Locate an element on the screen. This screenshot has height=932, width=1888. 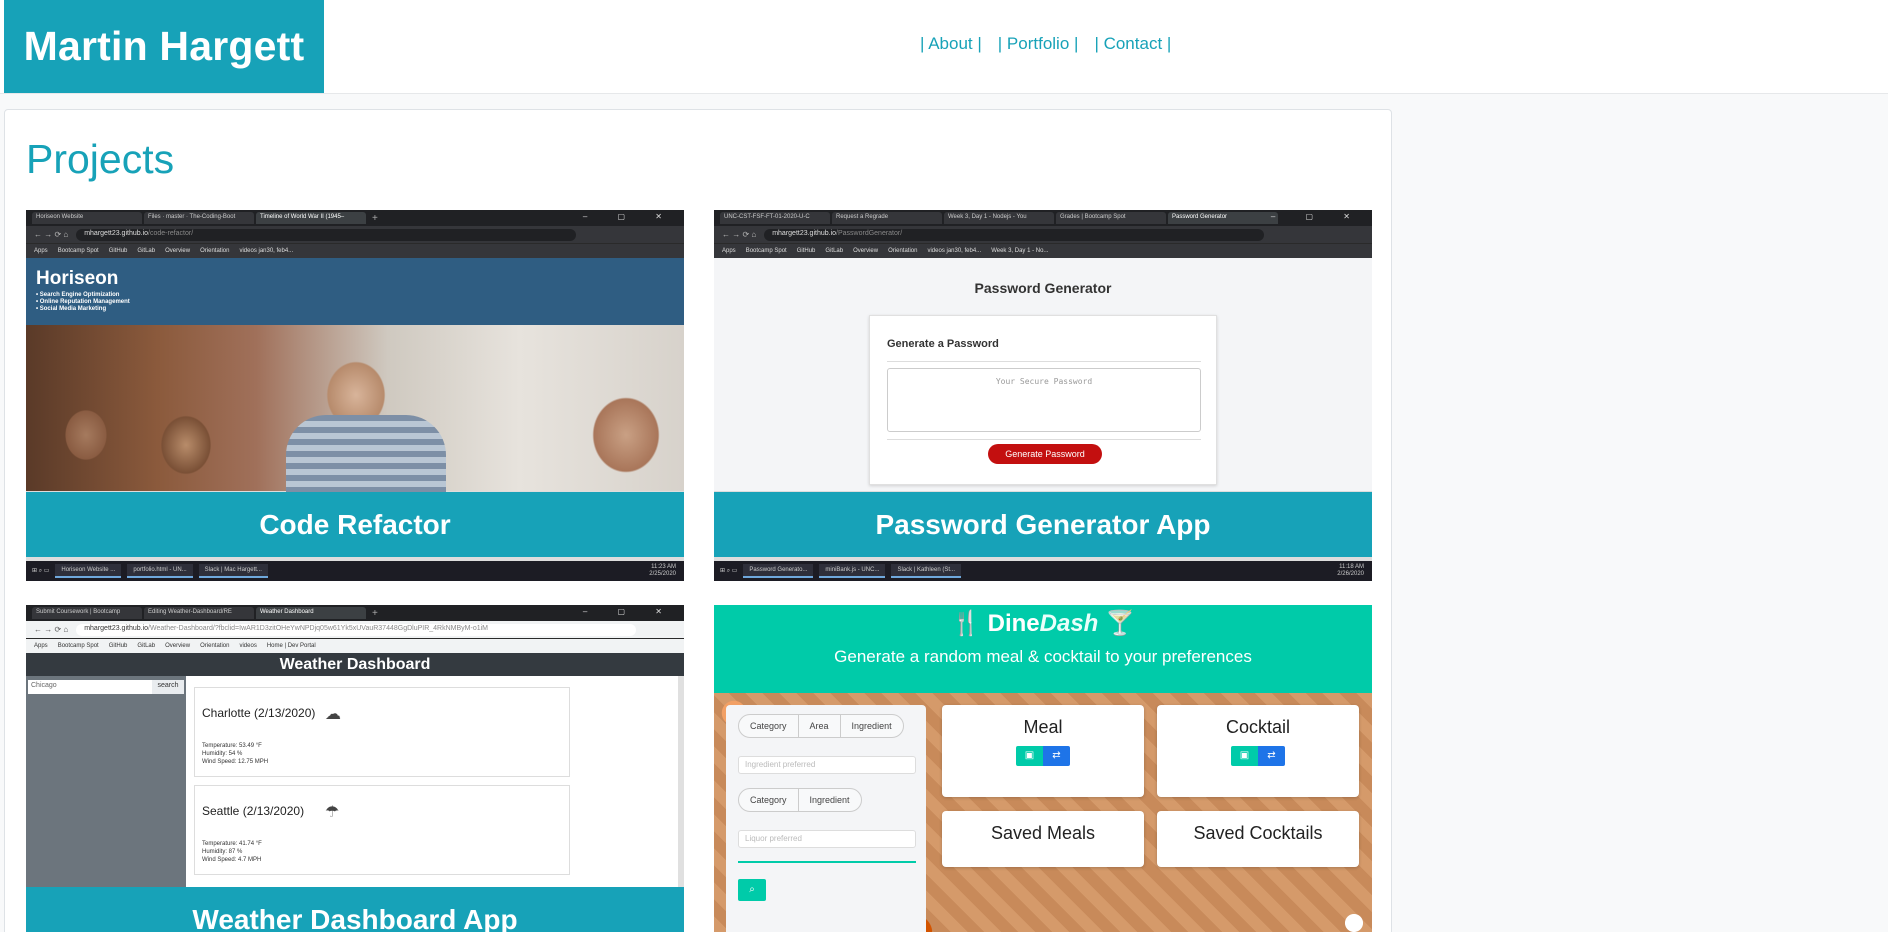
new-tab-icon: + is located at coordinates (375, 613).